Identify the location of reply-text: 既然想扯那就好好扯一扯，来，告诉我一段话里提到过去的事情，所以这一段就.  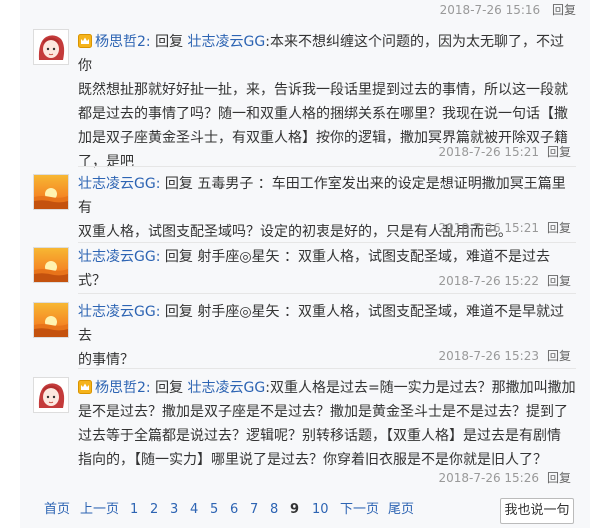
(323, 90).